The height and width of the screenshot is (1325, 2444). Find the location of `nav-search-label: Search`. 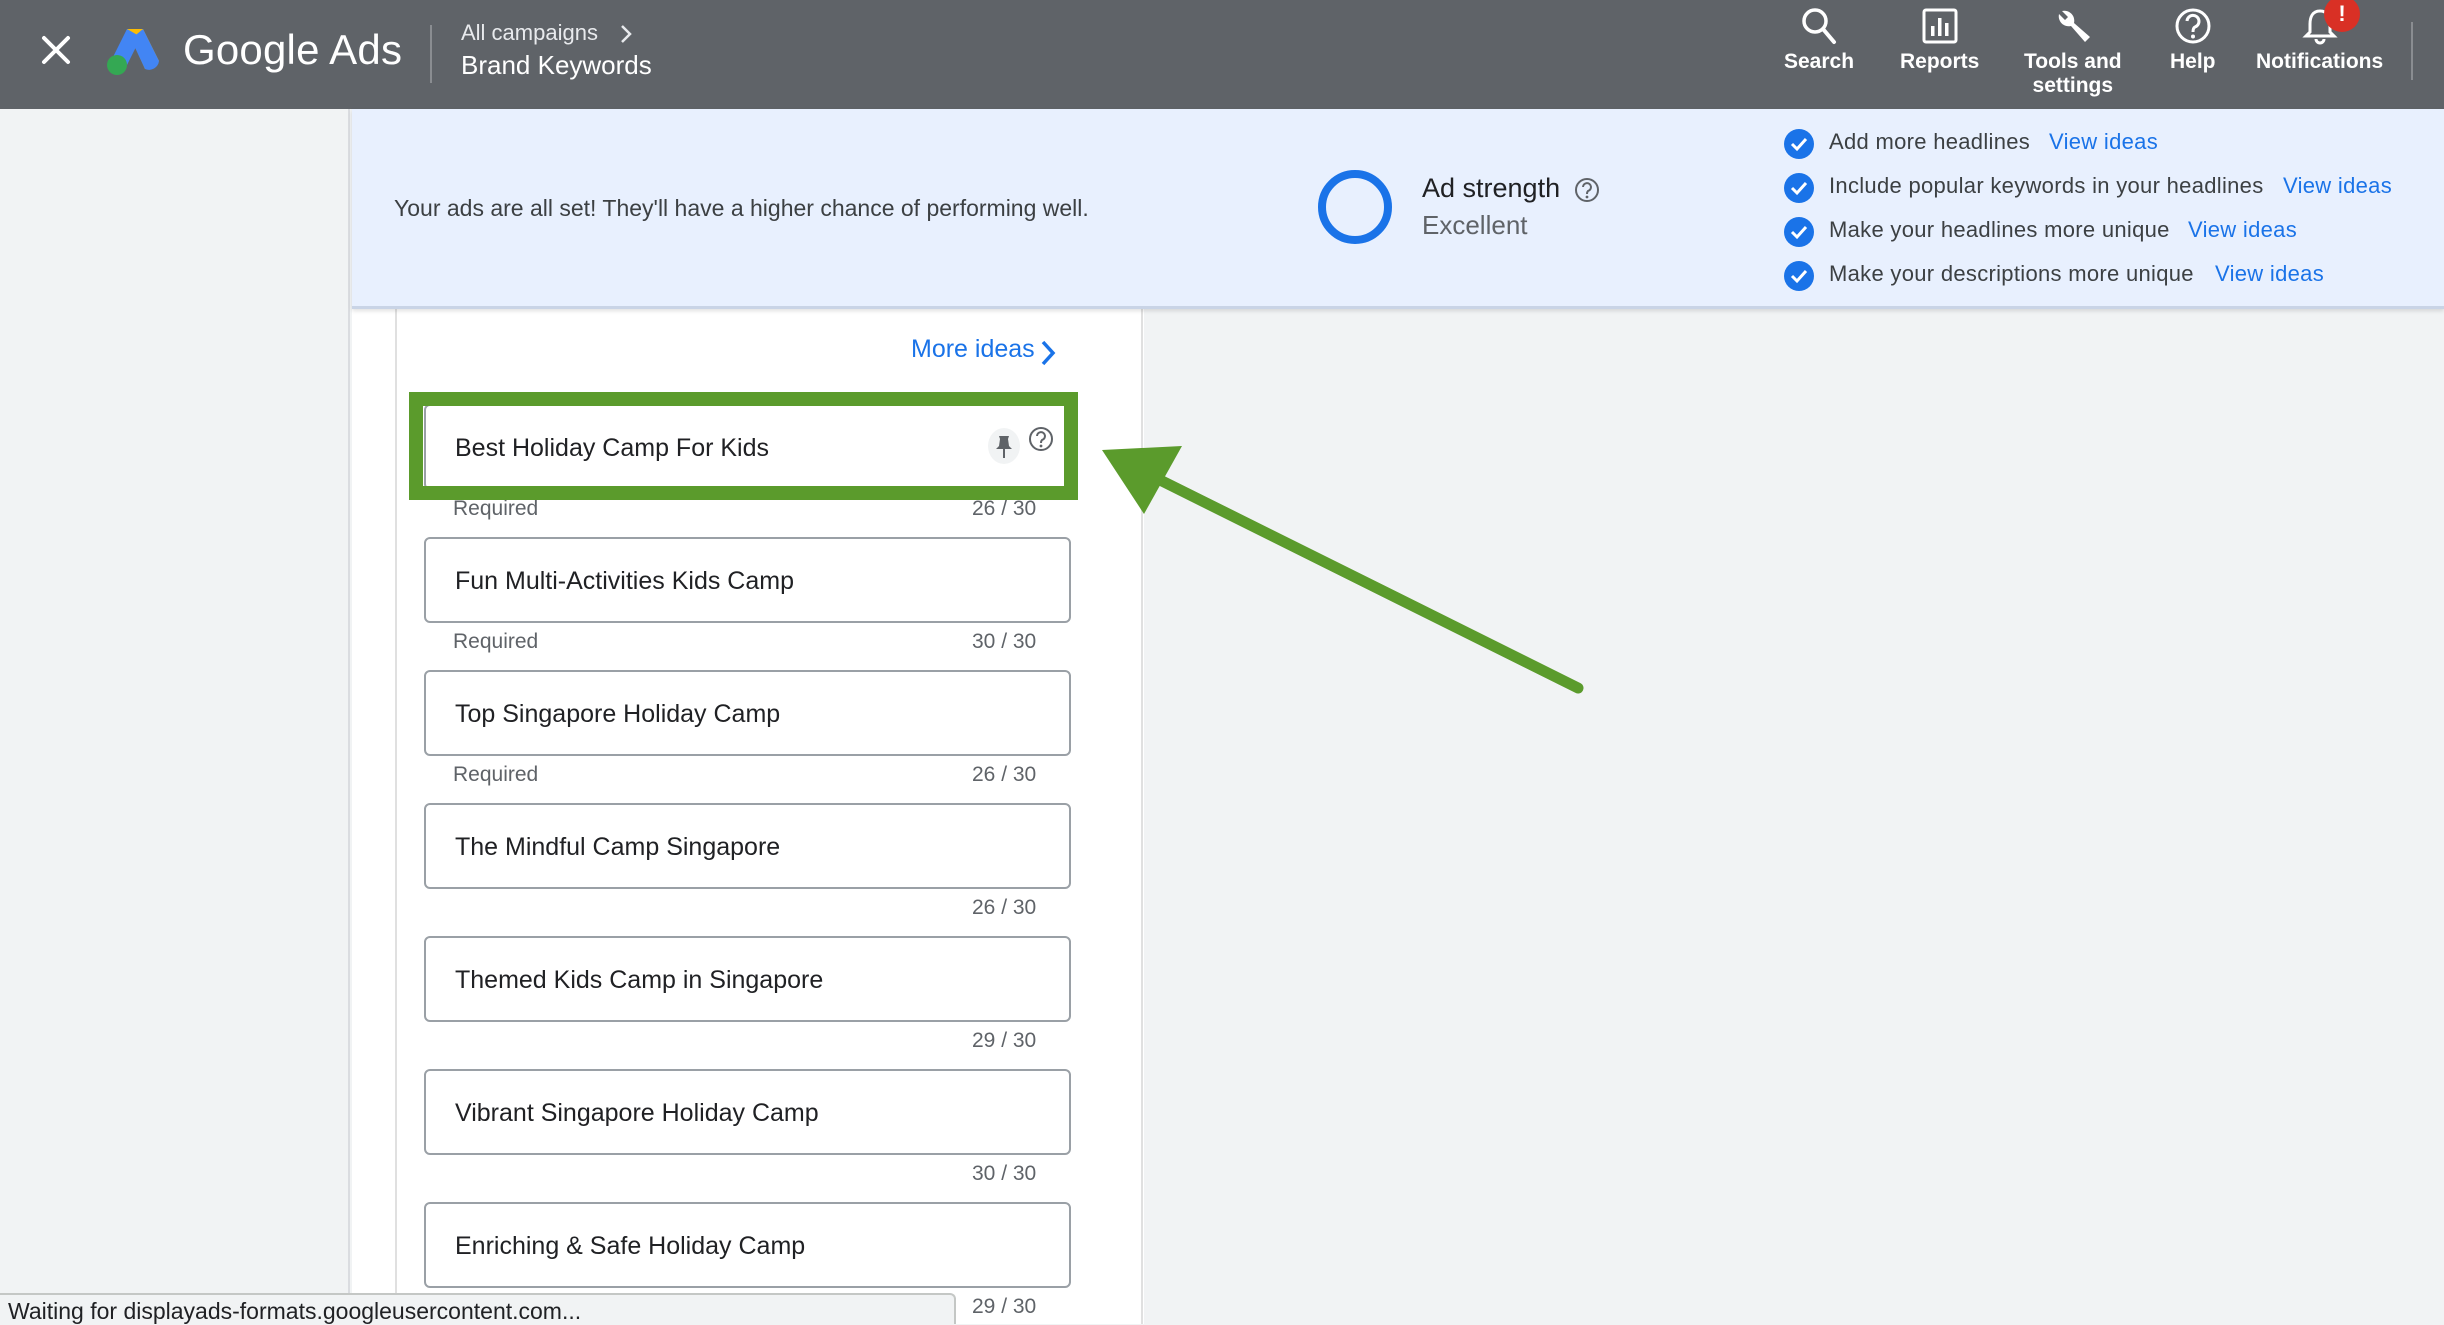

nav-search-label: Search is located at coordinates (1819, 61).